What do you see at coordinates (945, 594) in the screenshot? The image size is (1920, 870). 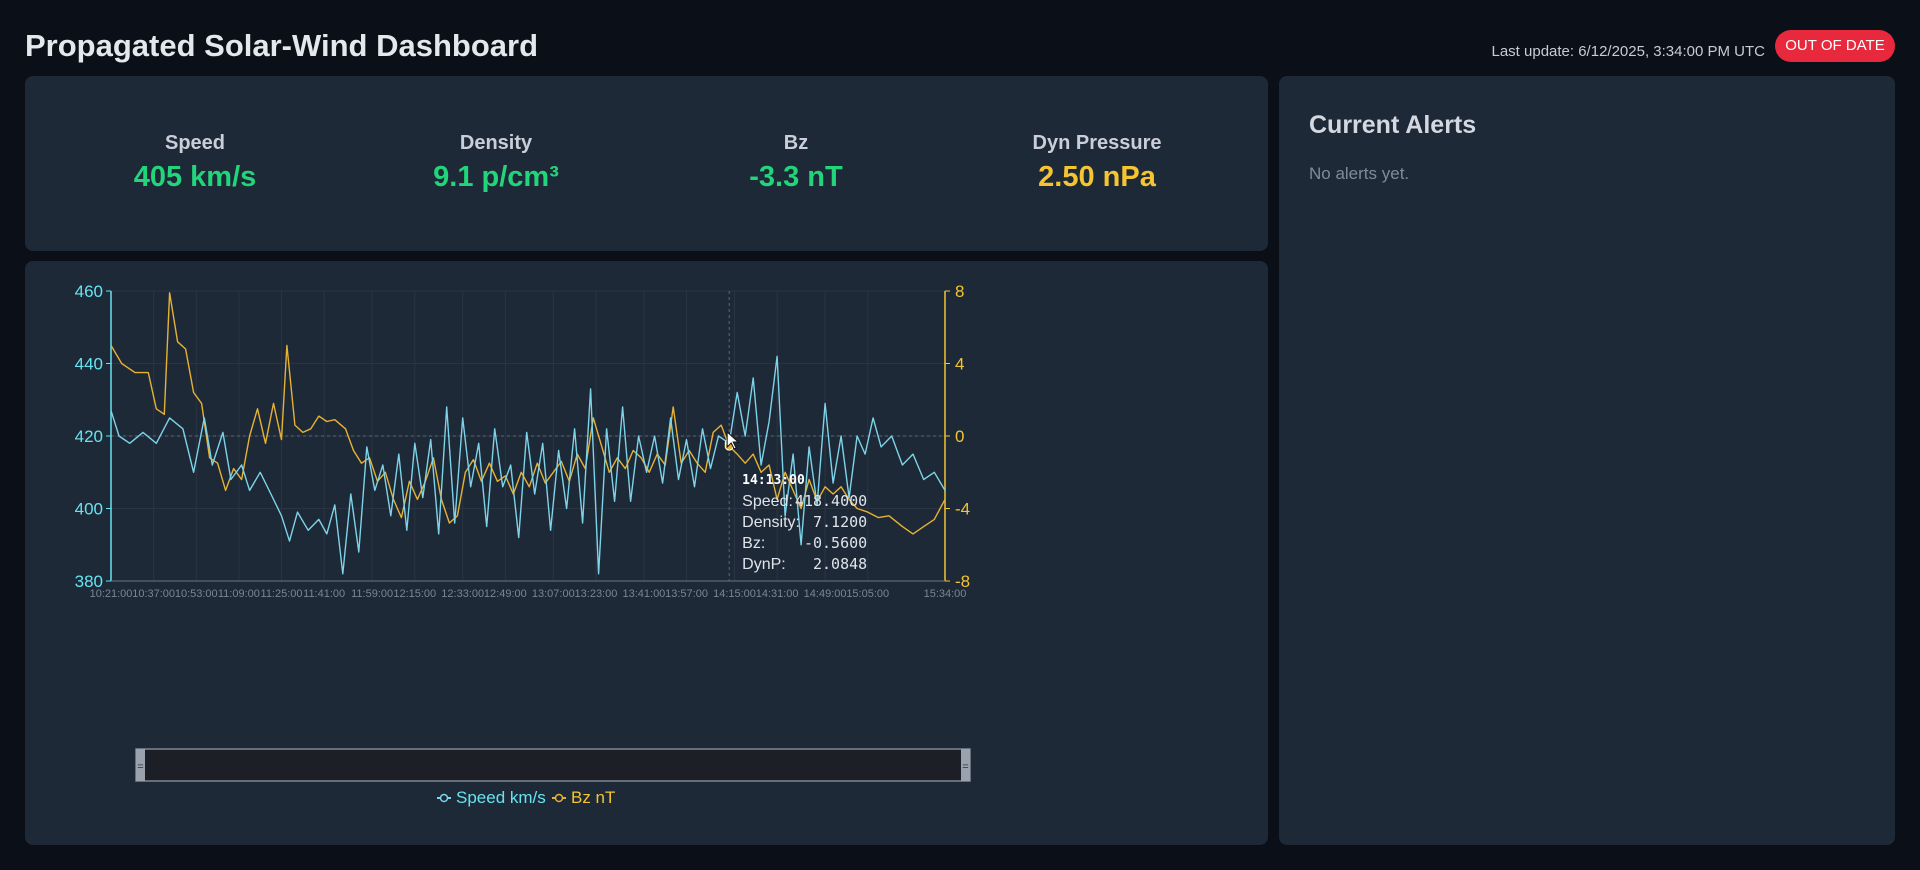 I see `x-axis-tick-label: 15:34:00` at bounding box center [945, 594].